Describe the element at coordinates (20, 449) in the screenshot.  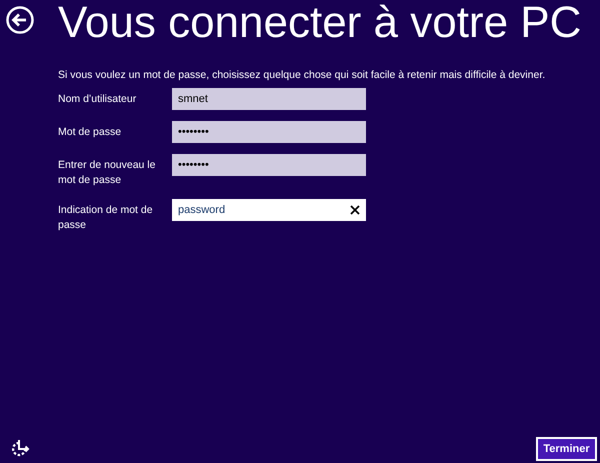
I see `ease-of-access-icon` at that location.